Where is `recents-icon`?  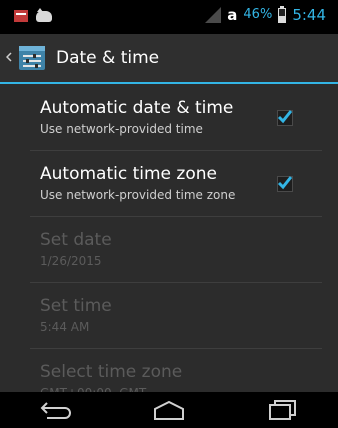
recents-icon is located at coordinates (282, 410).